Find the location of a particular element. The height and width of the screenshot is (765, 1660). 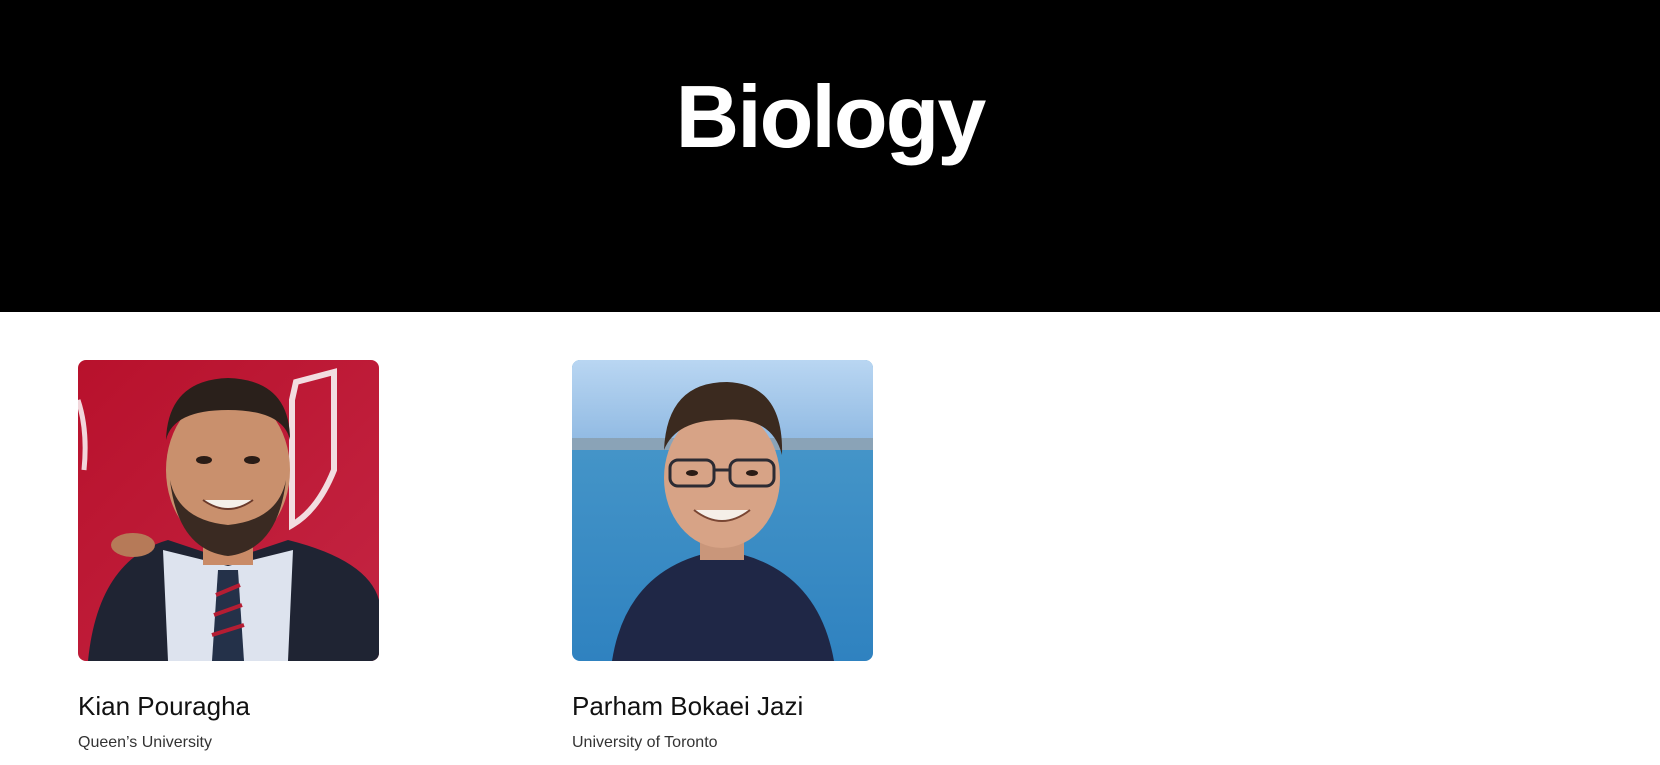

person-name: Parham Bokaei Jazi is located at coordinates (688, 706).